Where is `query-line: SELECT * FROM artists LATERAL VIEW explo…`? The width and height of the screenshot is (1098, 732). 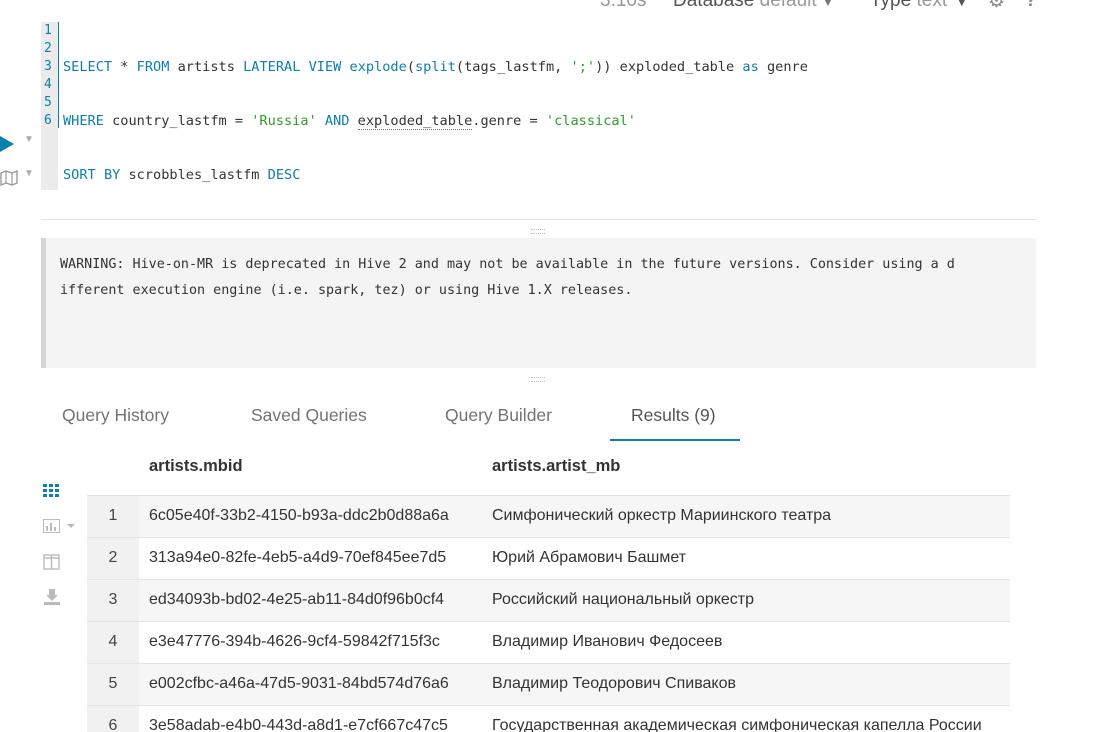 query-line: SELECT * FROM artists LATERAL VIEW explo… is located at coordinates (435, 67).